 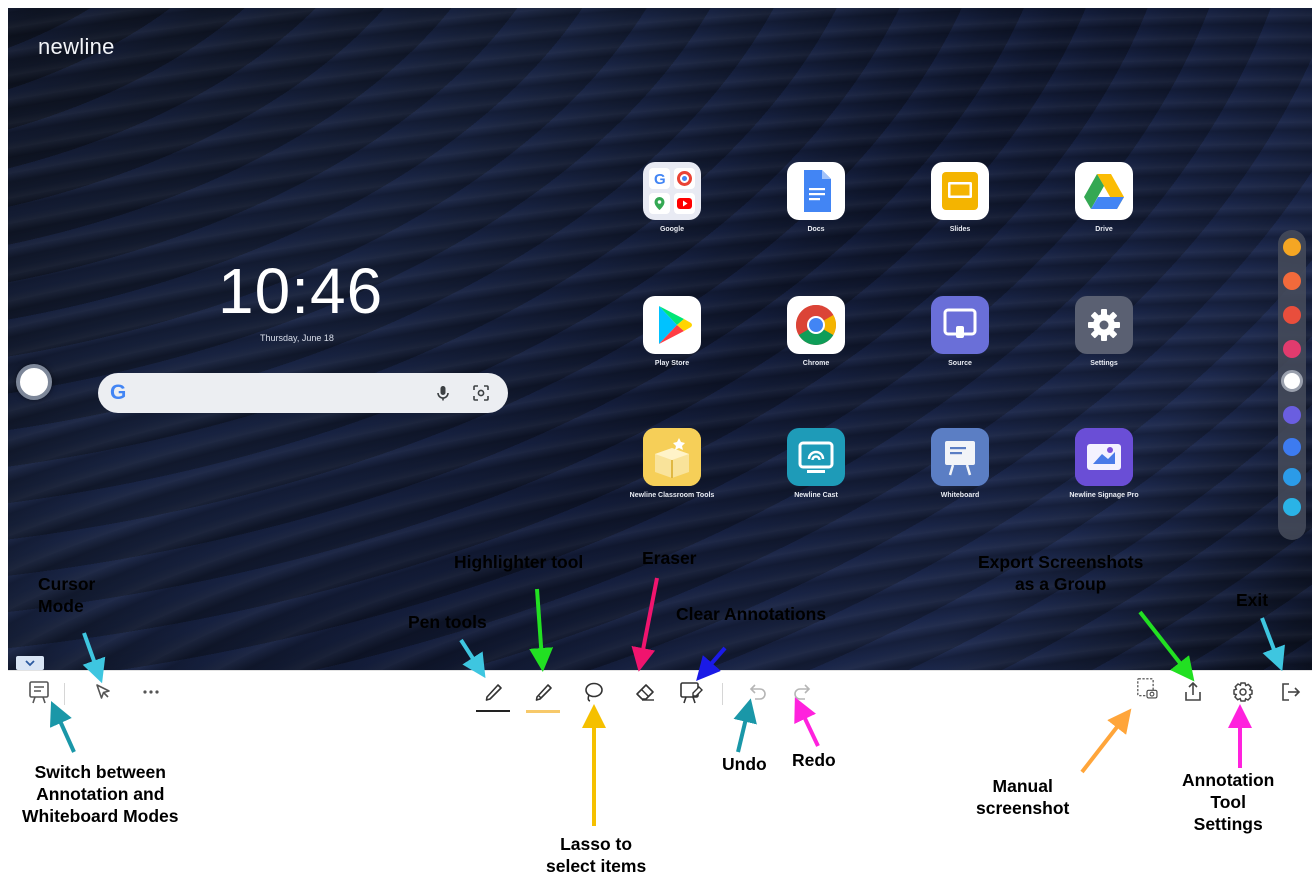 What do you see at coordinates (816, 457) in the screenshot?
I see `newline-cast-icon` at bounding box center [816, 457].